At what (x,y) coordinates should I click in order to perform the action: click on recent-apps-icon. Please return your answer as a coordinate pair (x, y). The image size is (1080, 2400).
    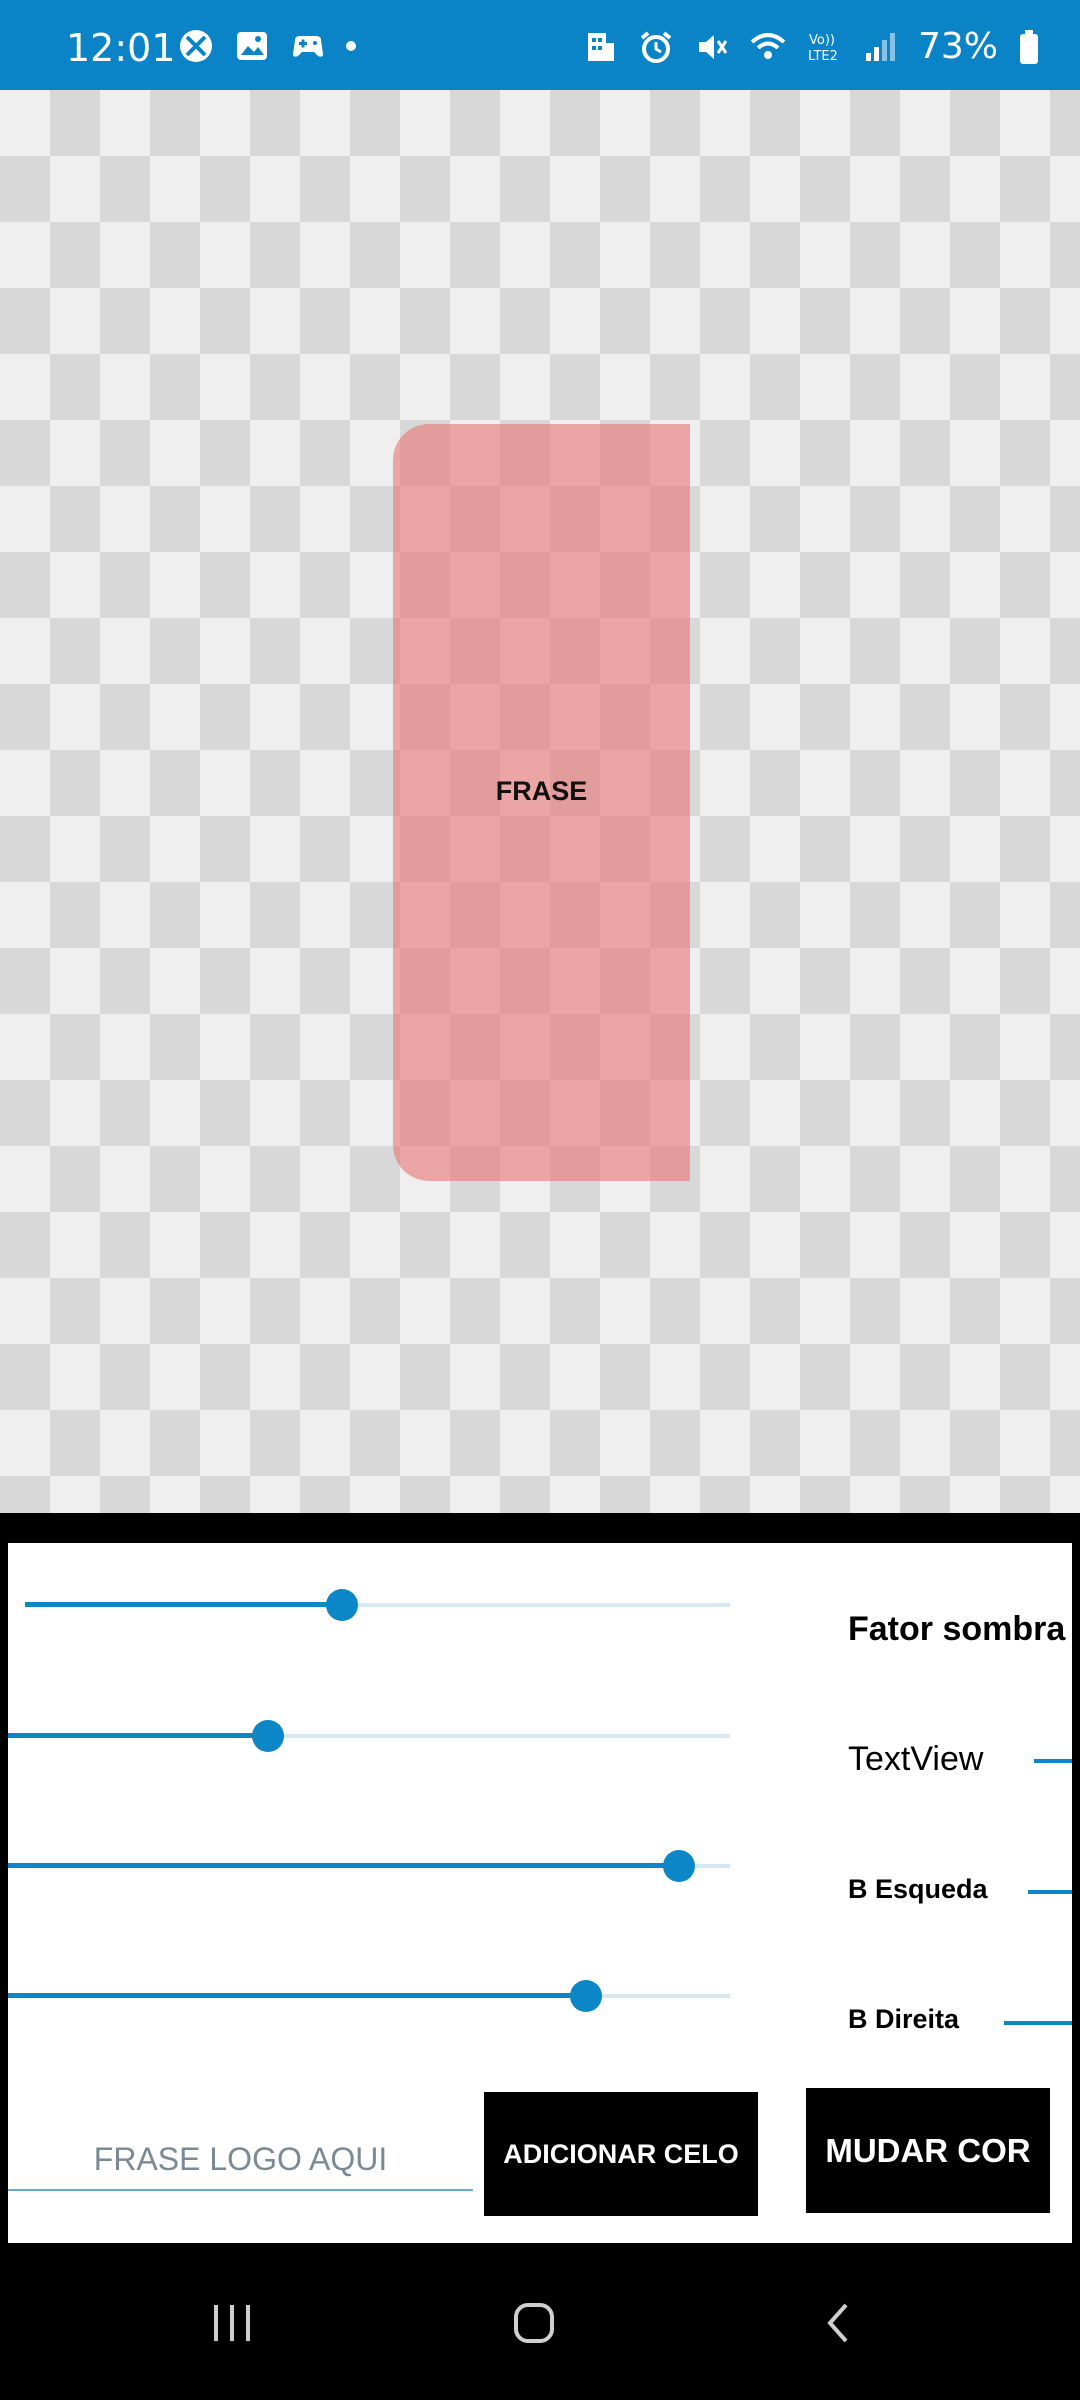
    Looking at the image, I should click on (232, 2323).